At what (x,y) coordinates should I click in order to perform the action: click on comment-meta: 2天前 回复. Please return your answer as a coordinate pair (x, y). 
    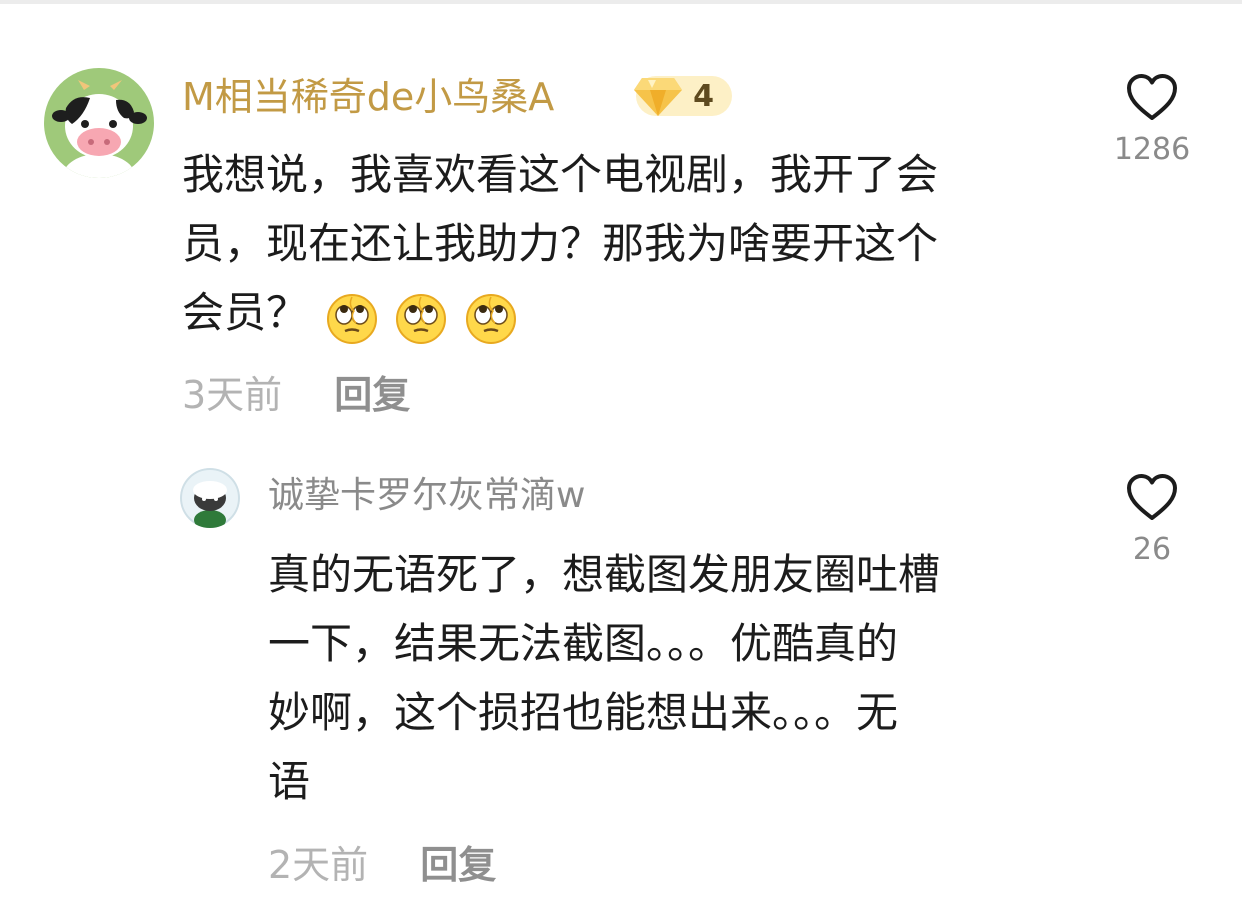
    Looking at the image, I should click on (382, 865).